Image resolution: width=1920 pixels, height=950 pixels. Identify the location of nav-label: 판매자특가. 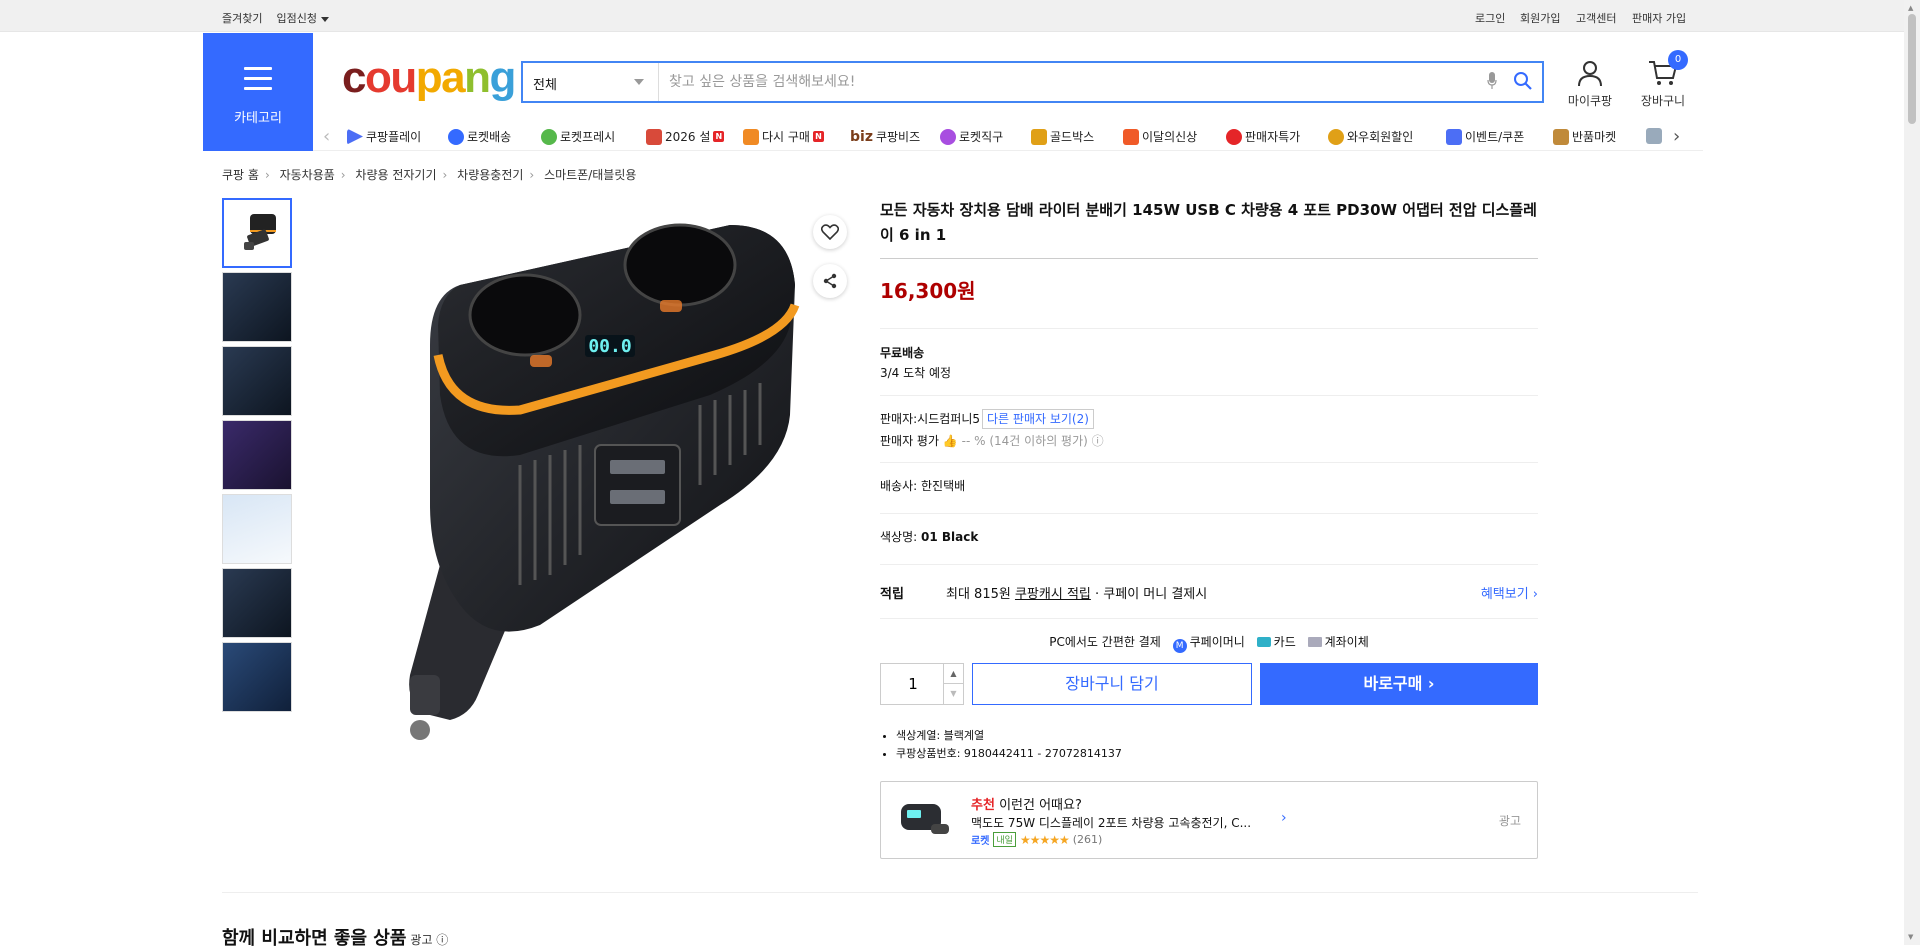
(1273, 137).